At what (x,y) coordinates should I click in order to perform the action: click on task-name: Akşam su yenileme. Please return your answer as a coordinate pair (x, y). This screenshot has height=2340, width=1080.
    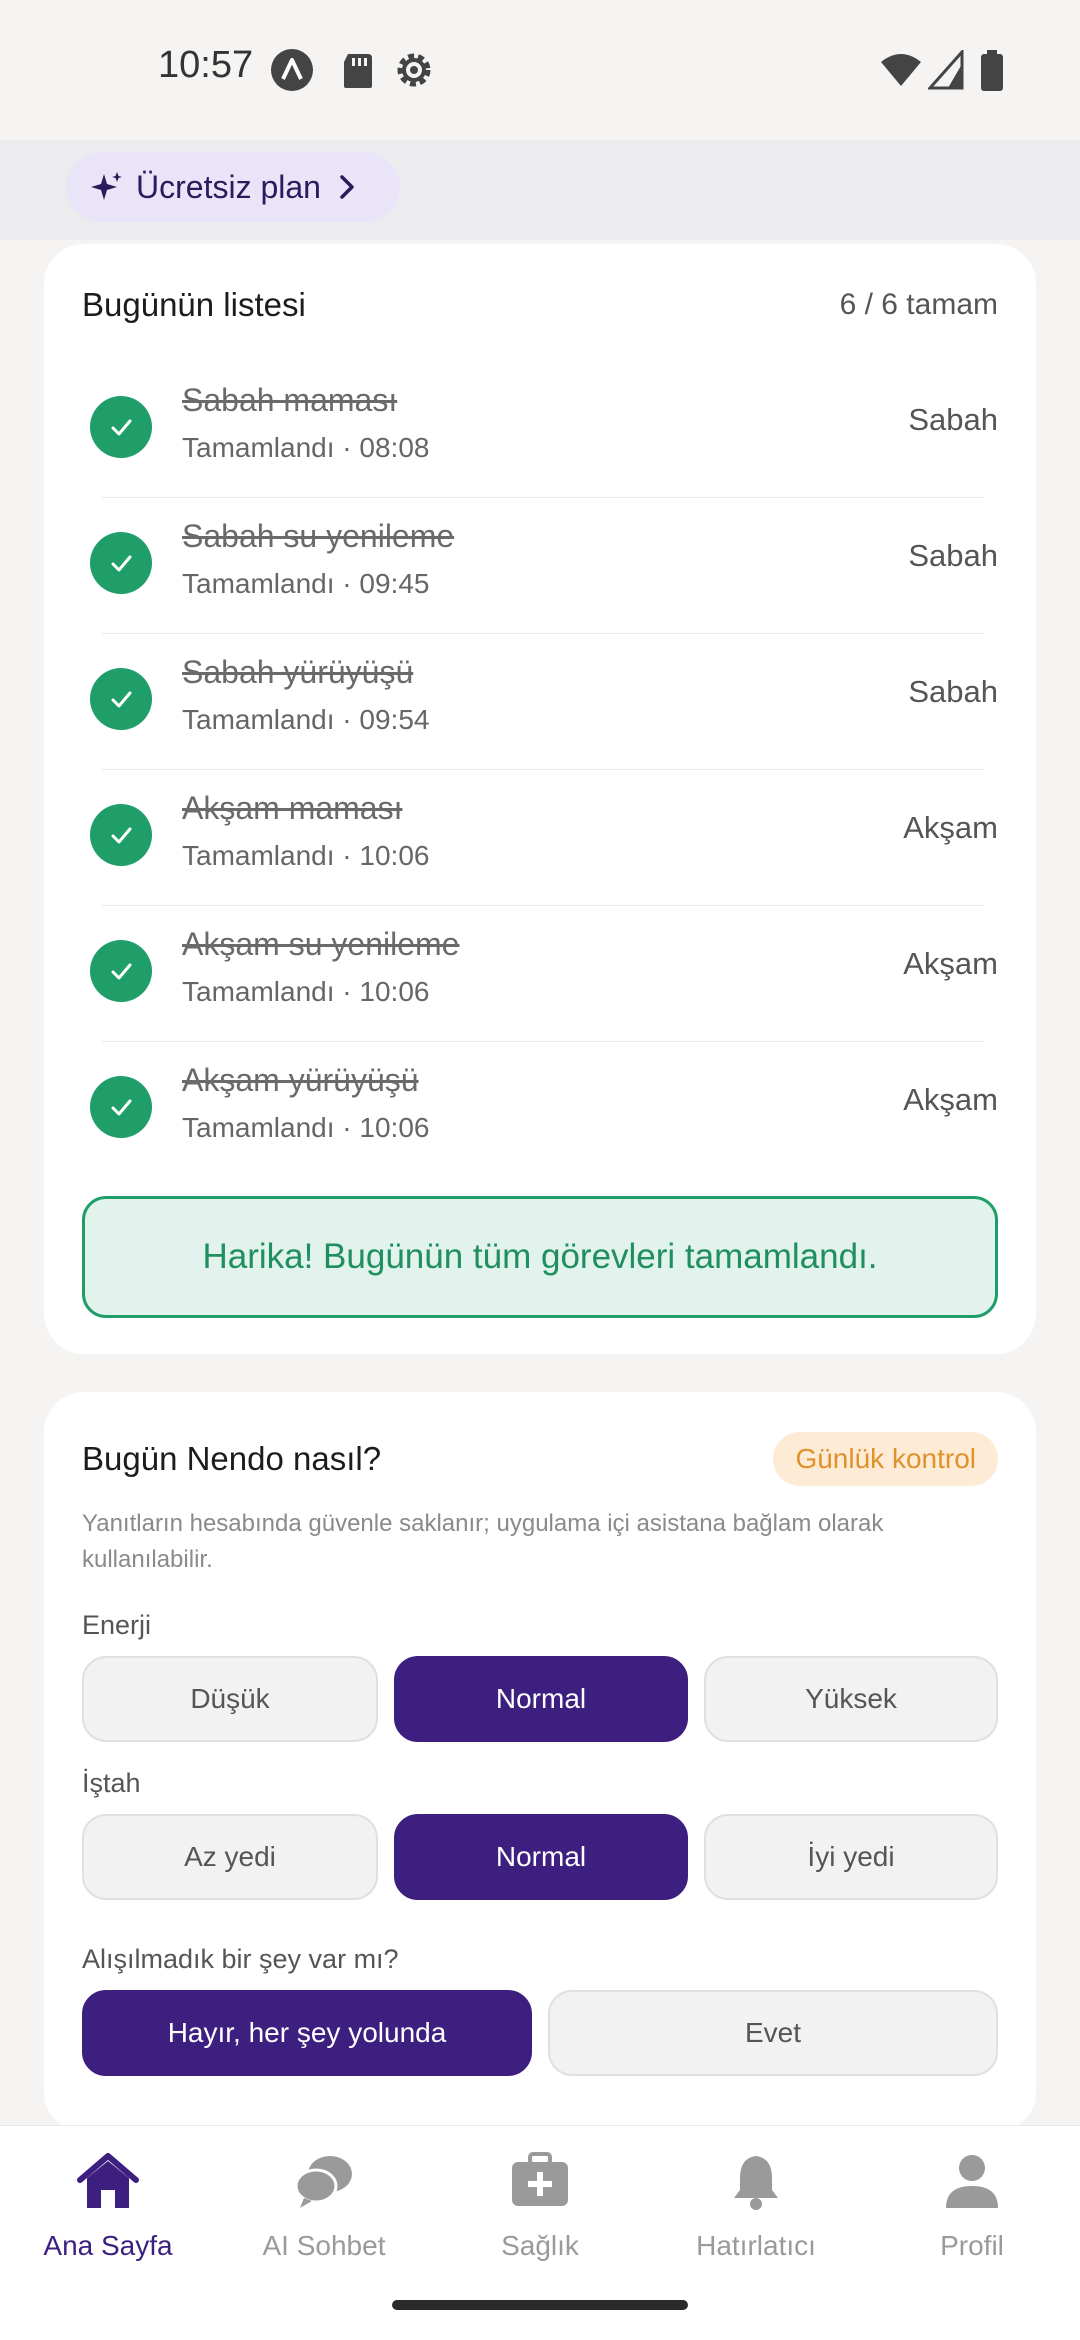
    Looking at the image, I should click on (321, 944).